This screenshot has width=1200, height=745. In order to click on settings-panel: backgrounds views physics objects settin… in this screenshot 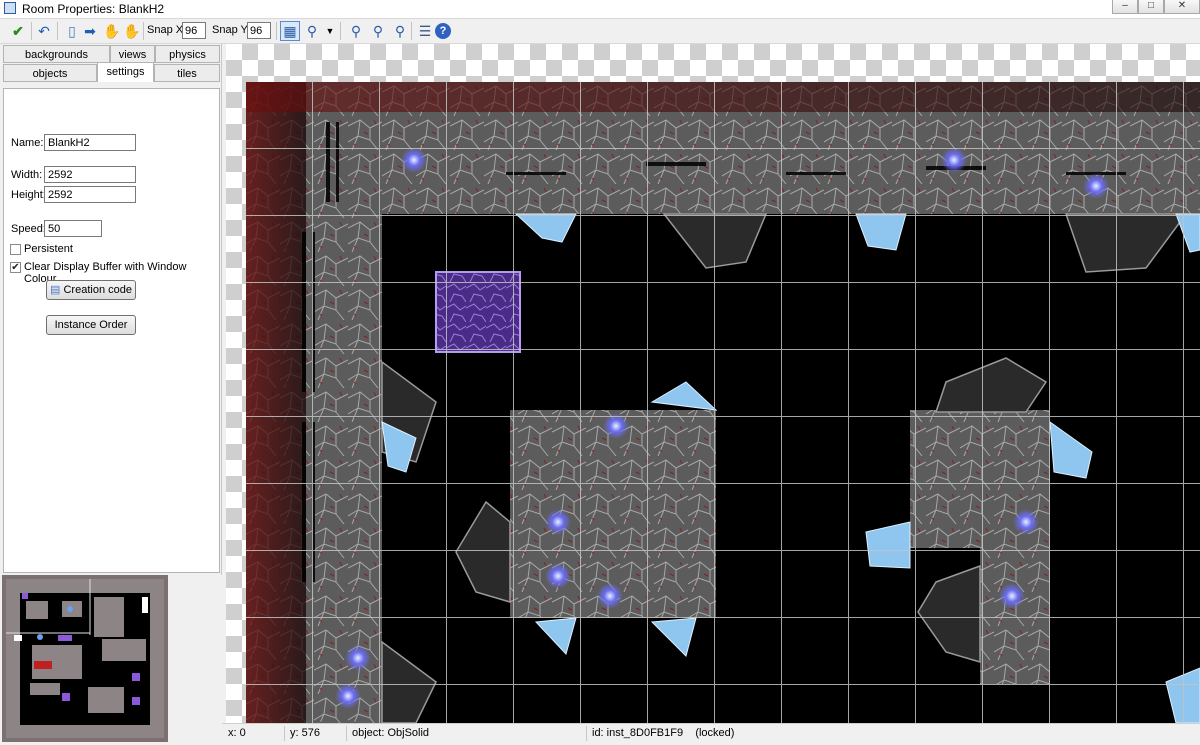, I will do `click(111, 309)`.